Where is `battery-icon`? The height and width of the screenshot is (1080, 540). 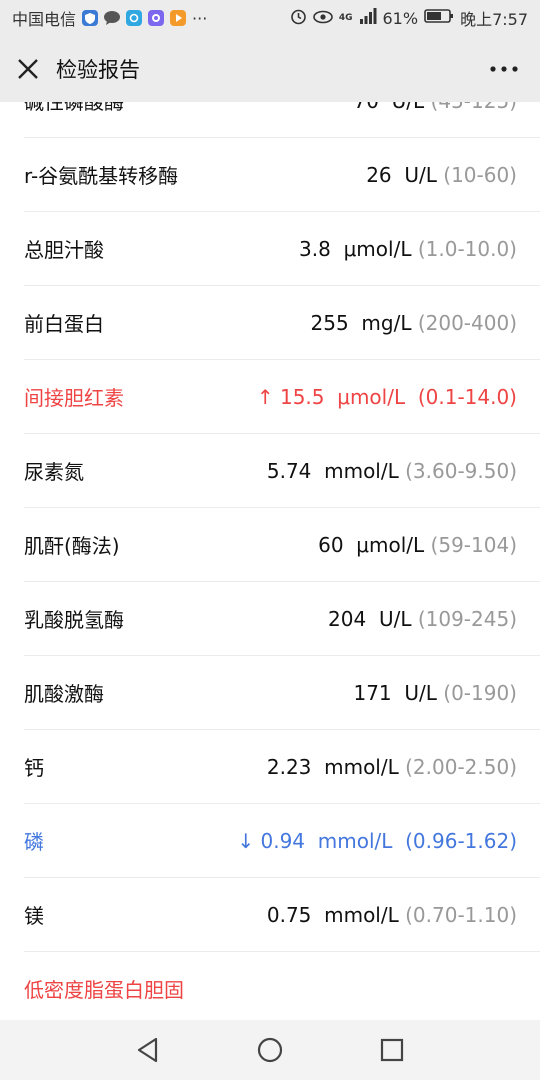
battery-icon is located at coordinates (439, 18).